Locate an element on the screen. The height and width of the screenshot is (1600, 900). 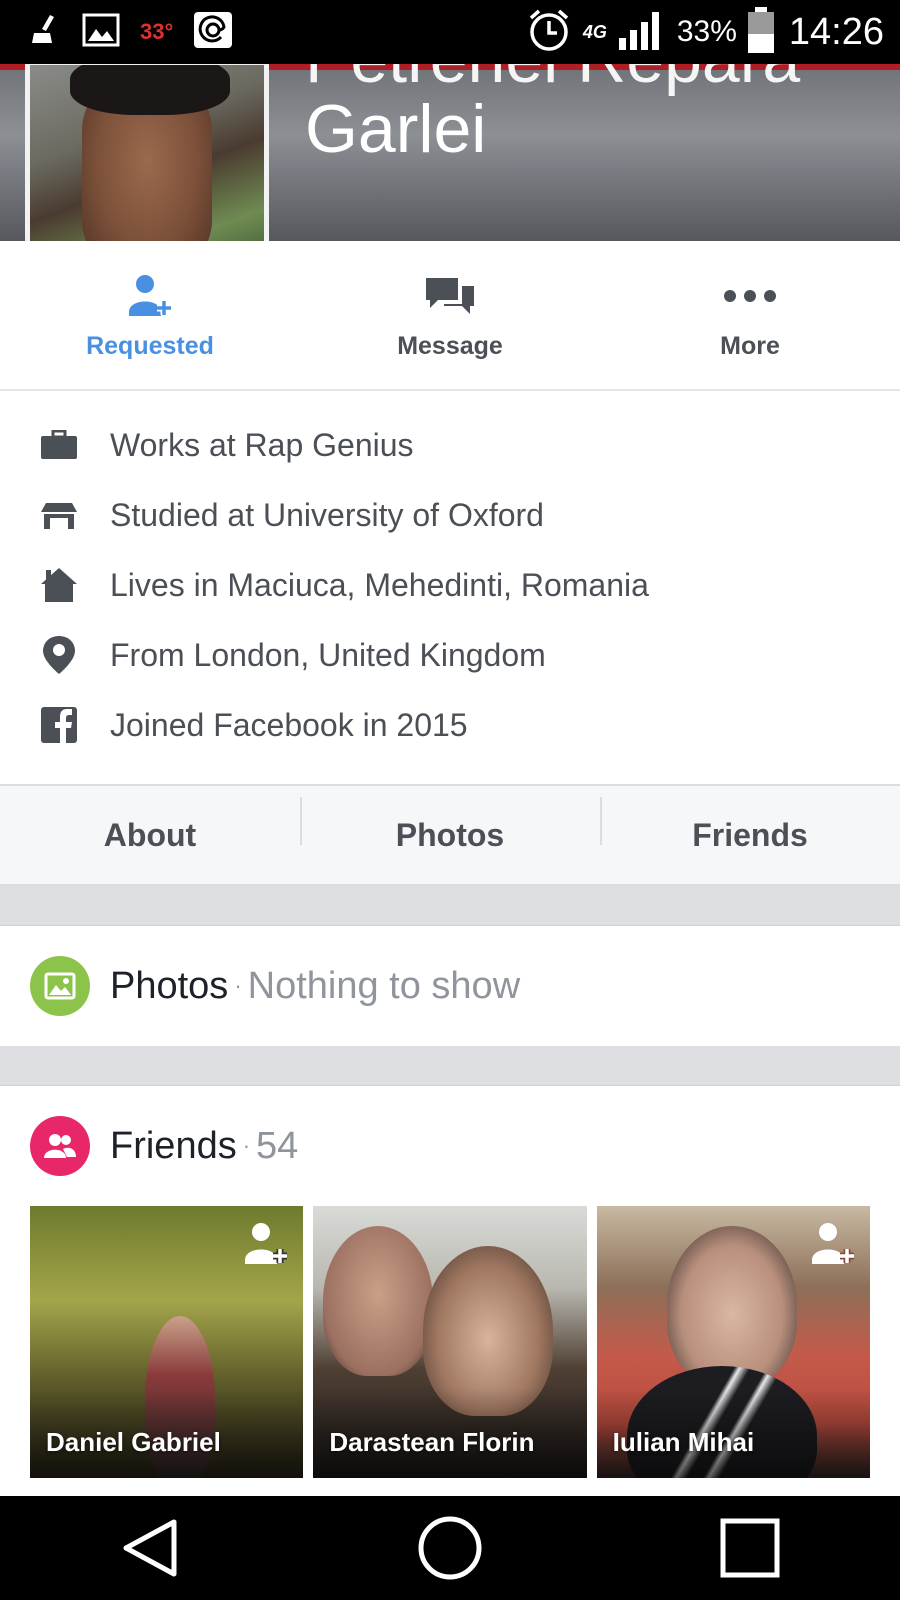
message-icon is located at coordinates (450, 296).